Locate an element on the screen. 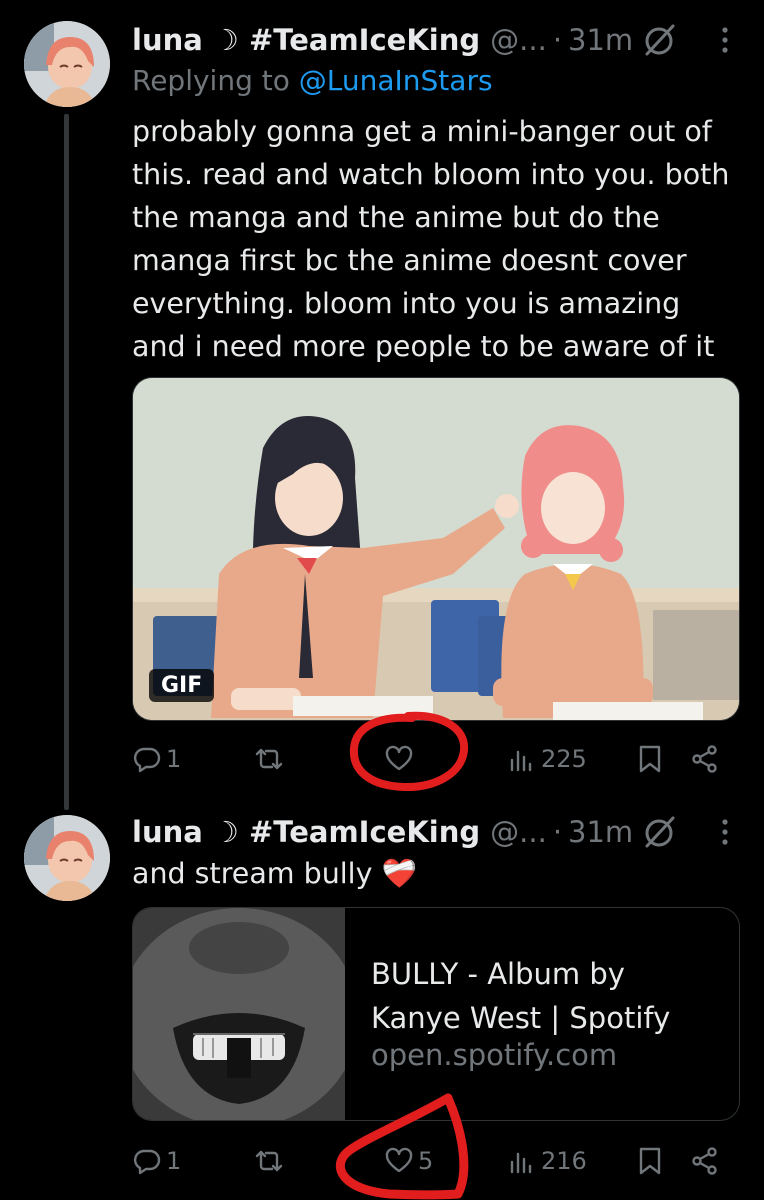 The image size is (764, 1200). views-button: 225 is located at coordinates (547, 759).